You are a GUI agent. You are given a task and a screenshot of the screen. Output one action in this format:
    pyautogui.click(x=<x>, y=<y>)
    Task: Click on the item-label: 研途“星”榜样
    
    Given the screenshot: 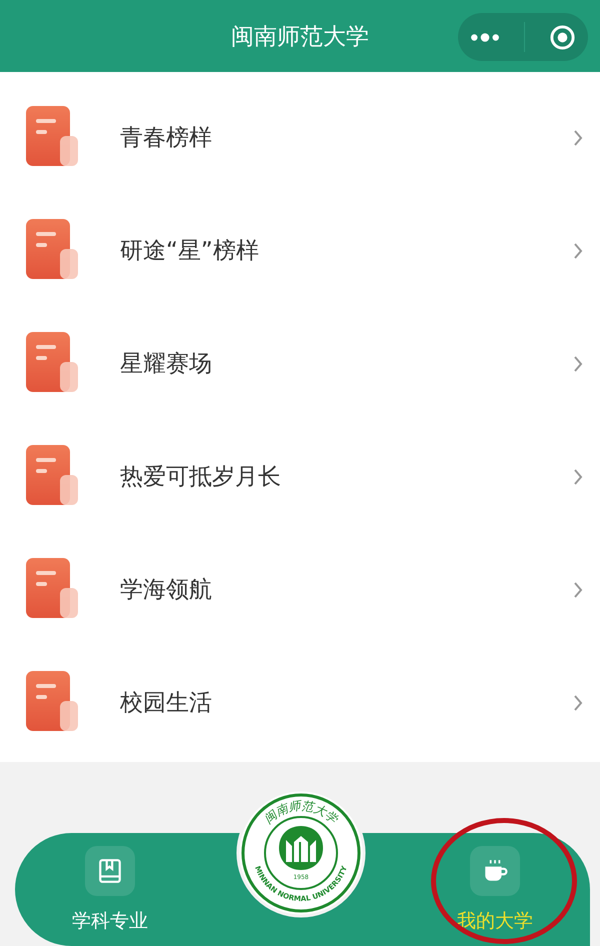 What is the action you would take?
    pyautogui.click(x=190, y=251)
    